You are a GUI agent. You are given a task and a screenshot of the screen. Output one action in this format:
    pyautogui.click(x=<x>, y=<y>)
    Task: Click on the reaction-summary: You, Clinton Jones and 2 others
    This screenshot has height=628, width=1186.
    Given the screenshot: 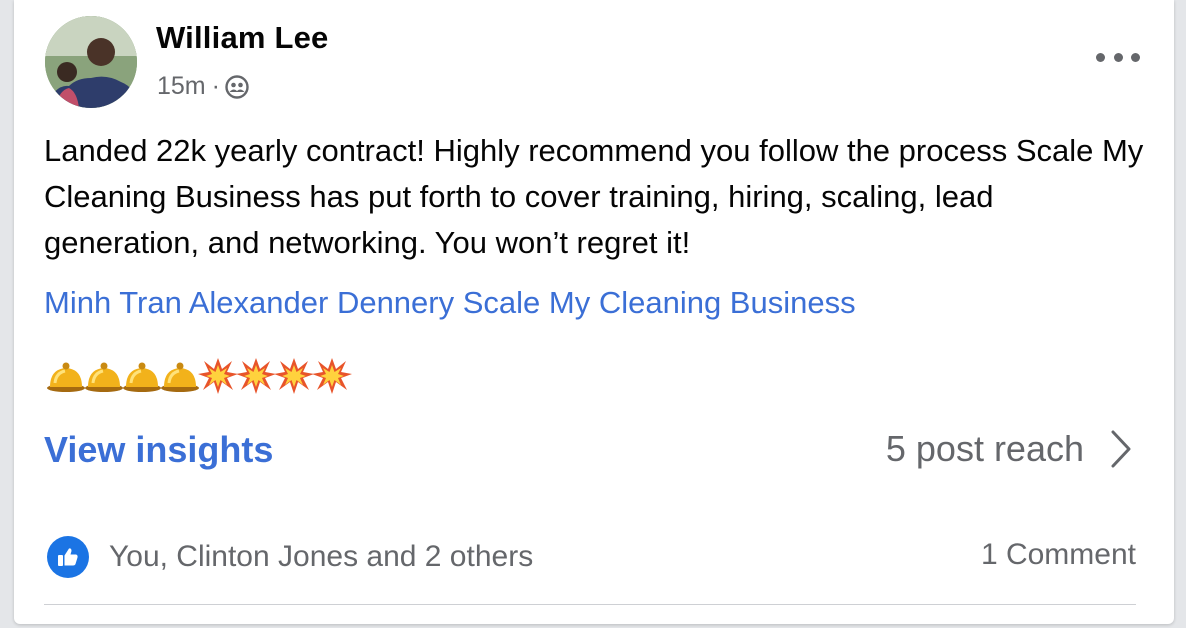 What is the action you would take?
    pyautogui.click(x=290, y=557)
    